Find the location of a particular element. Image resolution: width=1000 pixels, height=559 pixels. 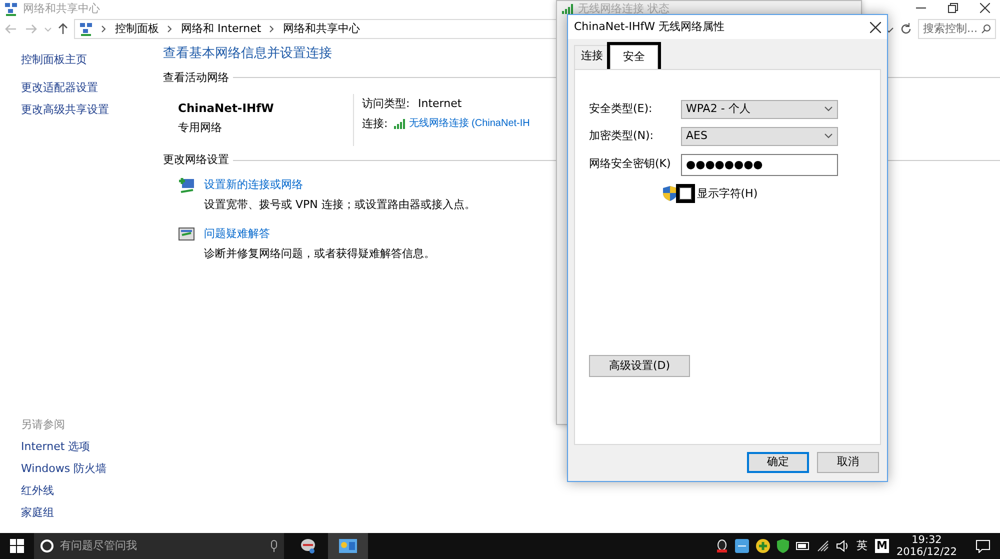

sidebar-link: 更改高级共享设置 is located at coordinates (92, 110).